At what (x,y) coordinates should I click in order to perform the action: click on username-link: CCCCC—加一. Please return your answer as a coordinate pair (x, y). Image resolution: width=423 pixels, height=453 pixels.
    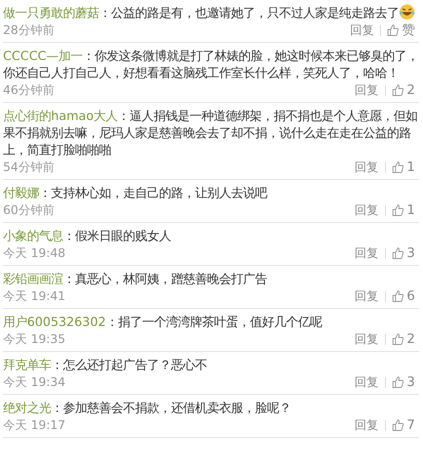
    Looking at the image, I should click on (43, 55).